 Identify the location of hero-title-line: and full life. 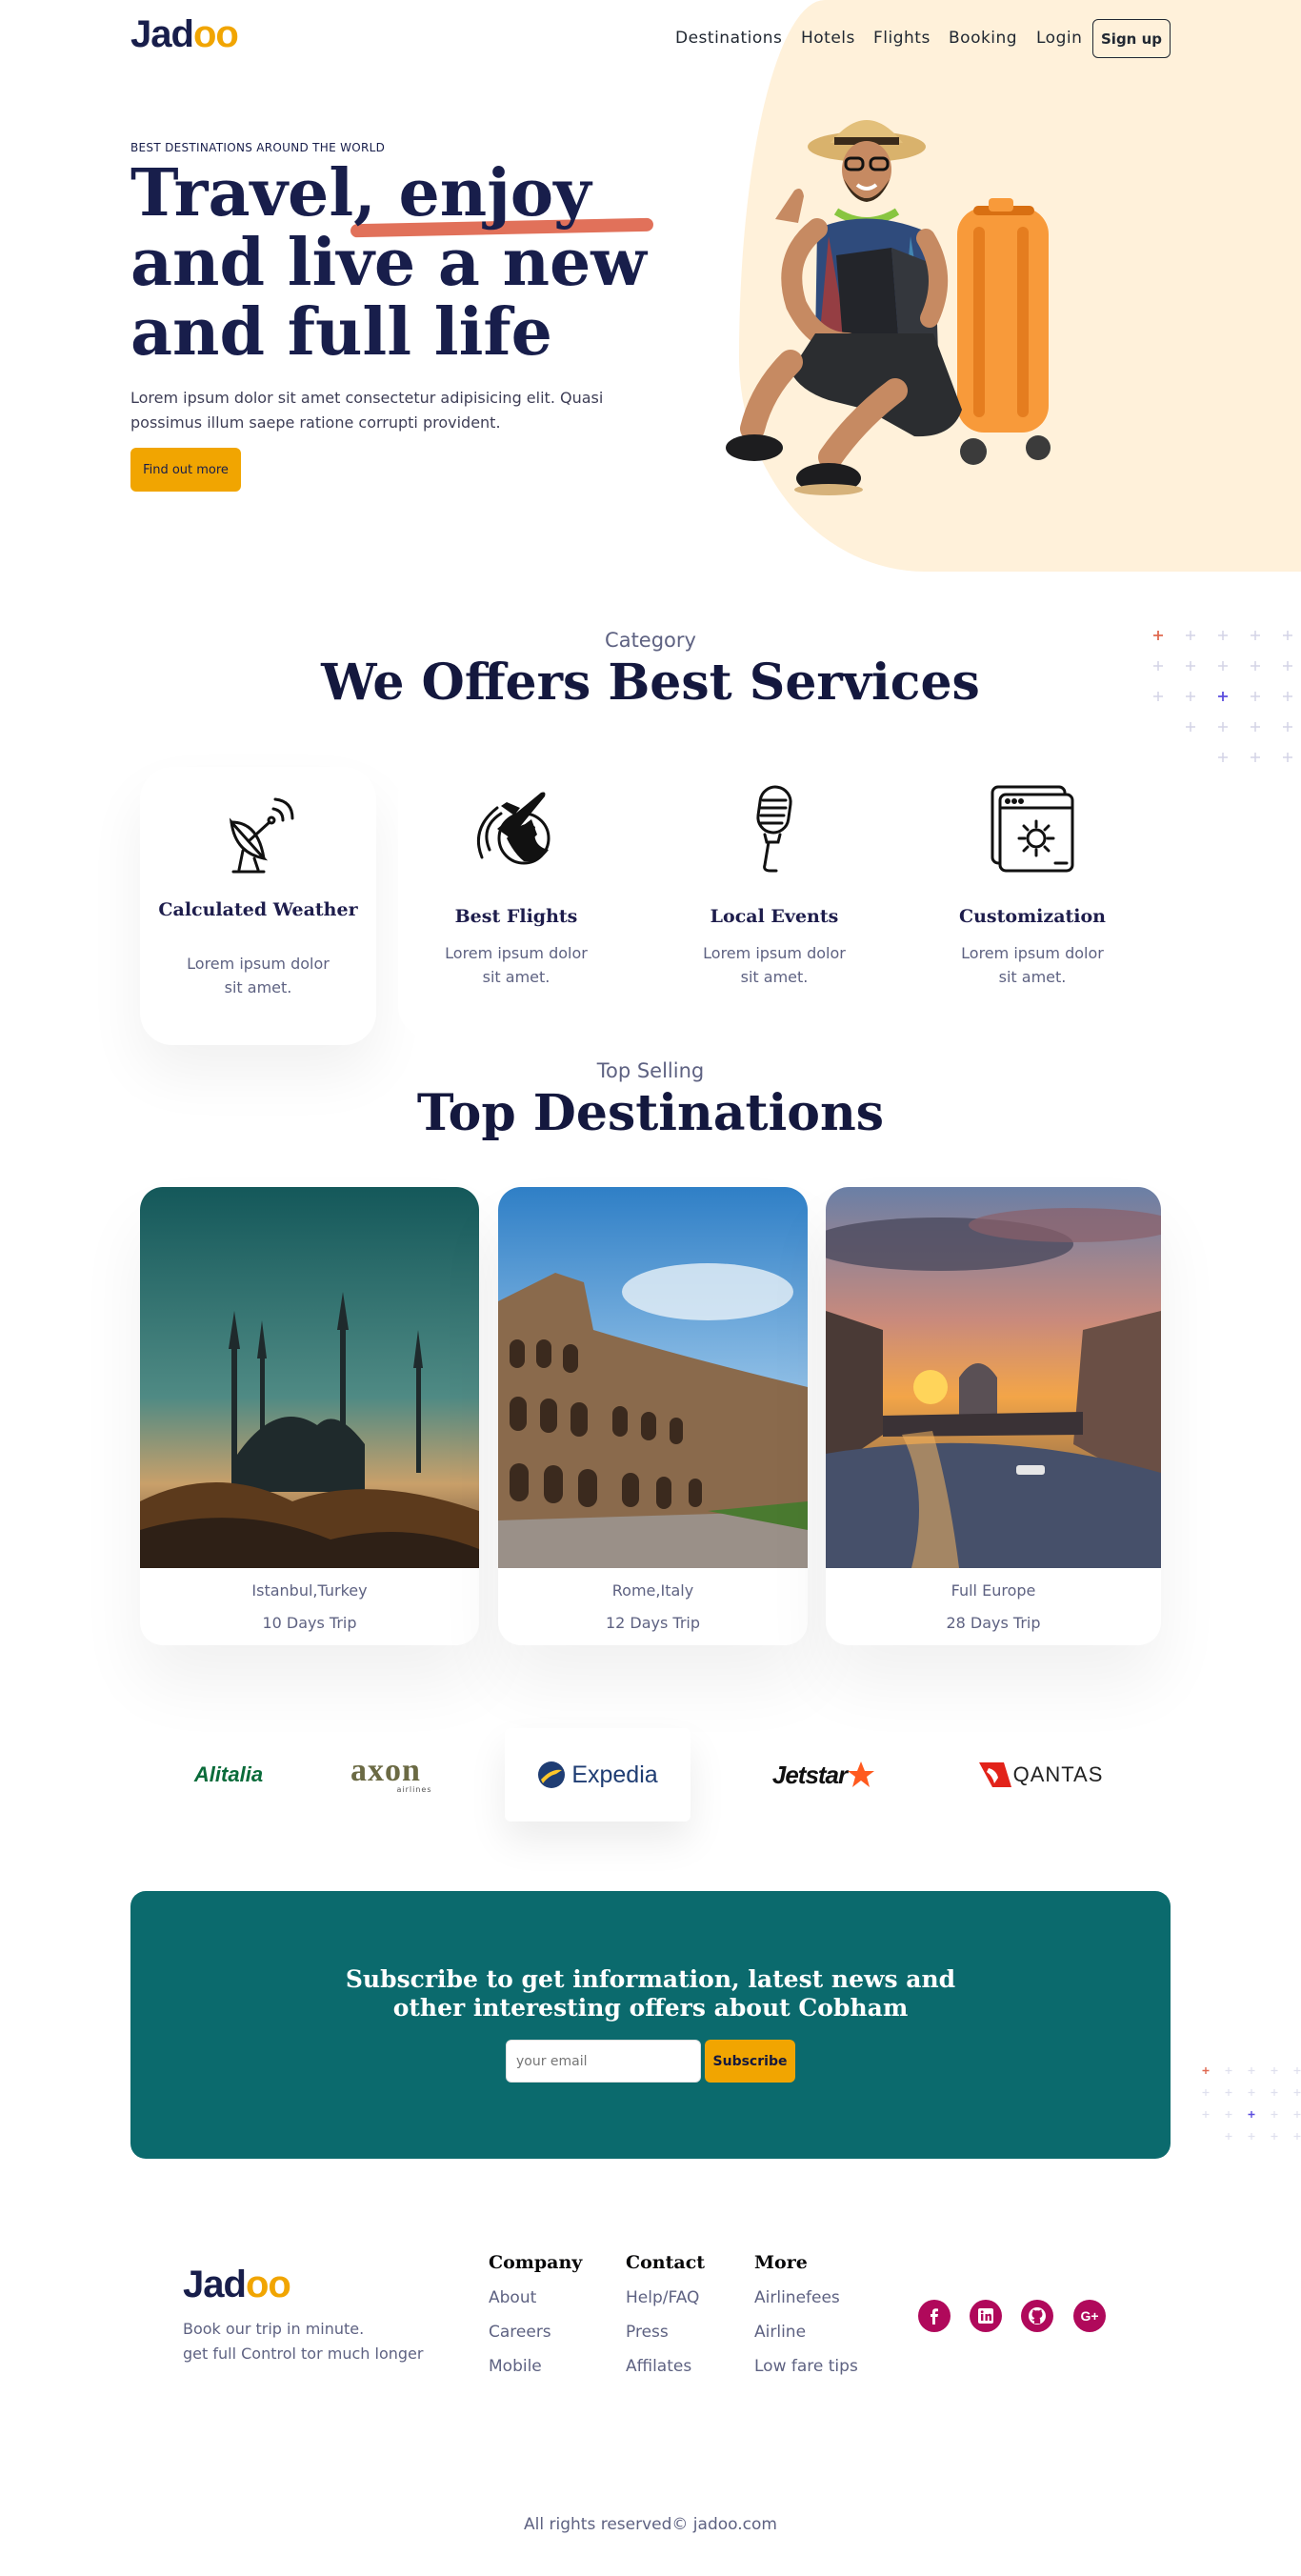
(341, 332).